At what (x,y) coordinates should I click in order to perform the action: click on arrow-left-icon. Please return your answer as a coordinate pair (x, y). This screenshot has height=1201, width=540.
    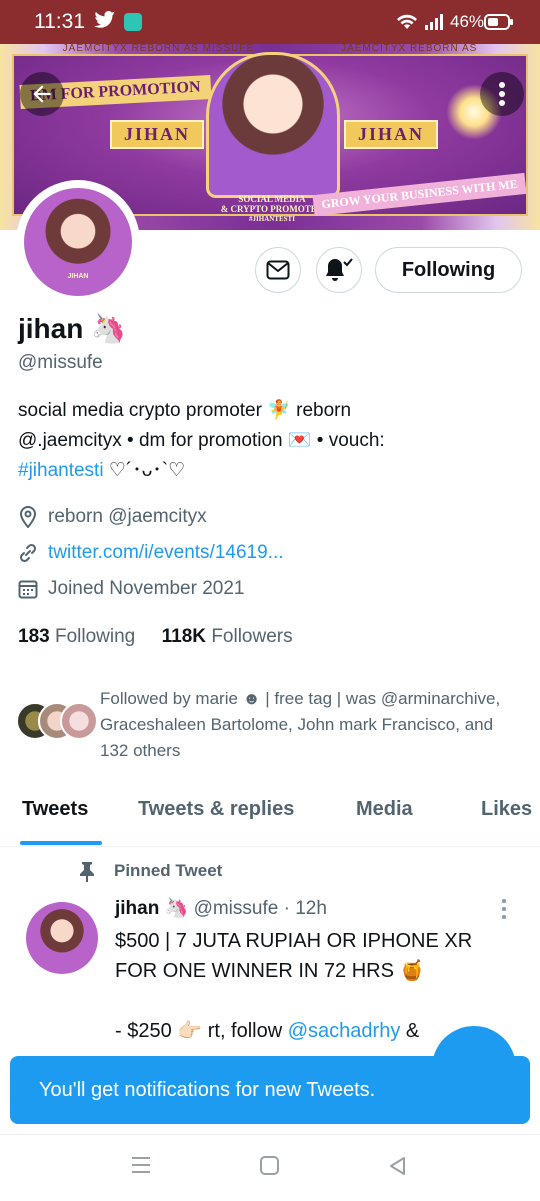
    Looking at the image, I should click on (42, 94).